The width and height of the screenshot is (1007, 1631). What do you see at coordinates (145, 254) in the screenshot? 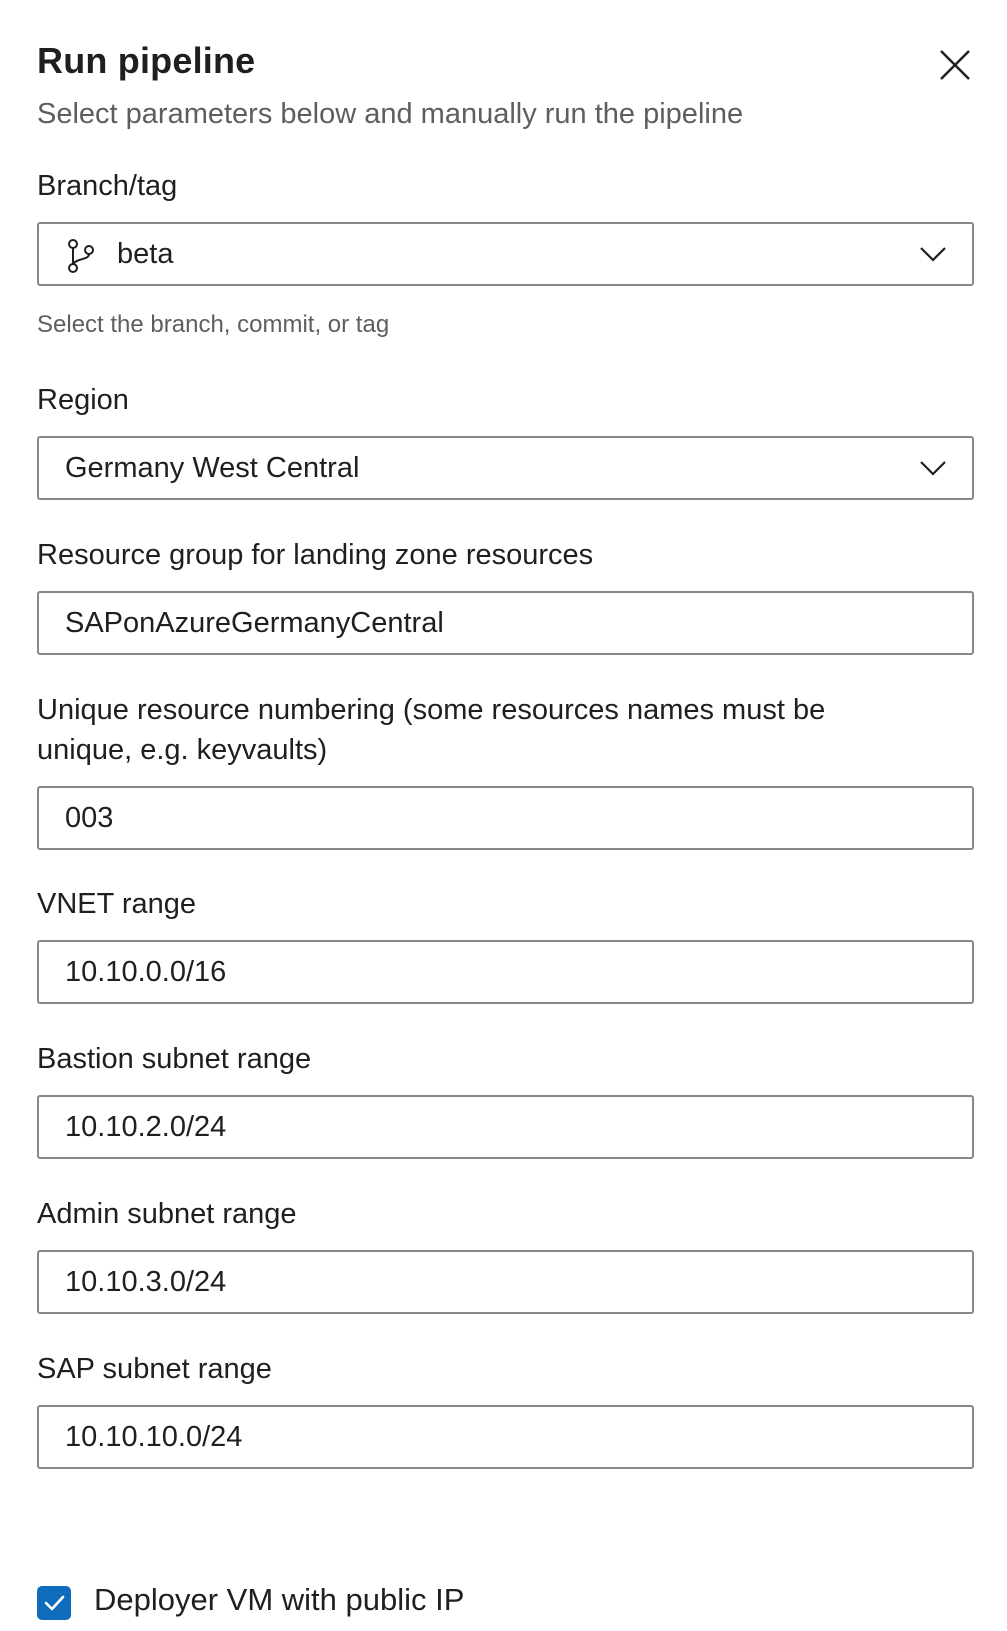
I see `branch-value: beta` at bounding box center [145, 254].